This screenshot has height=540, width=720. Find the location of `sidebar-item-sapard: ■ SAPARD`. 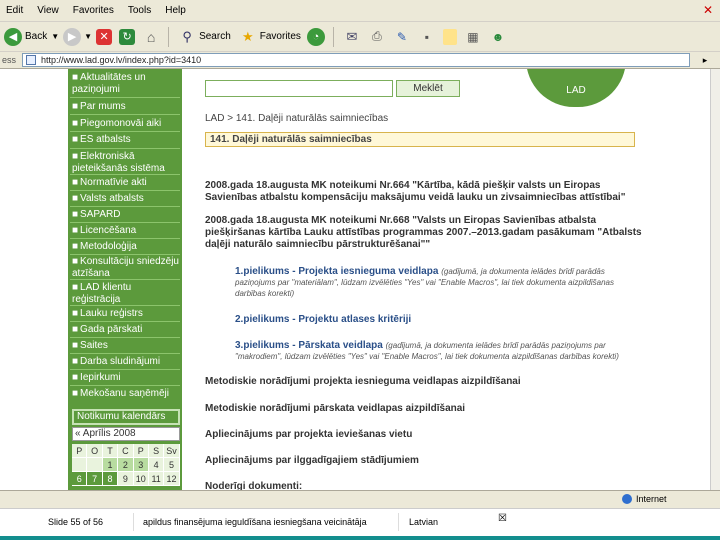

sidebar-item-sapard: ■ SAPARD is located at coordinates (126, 215).